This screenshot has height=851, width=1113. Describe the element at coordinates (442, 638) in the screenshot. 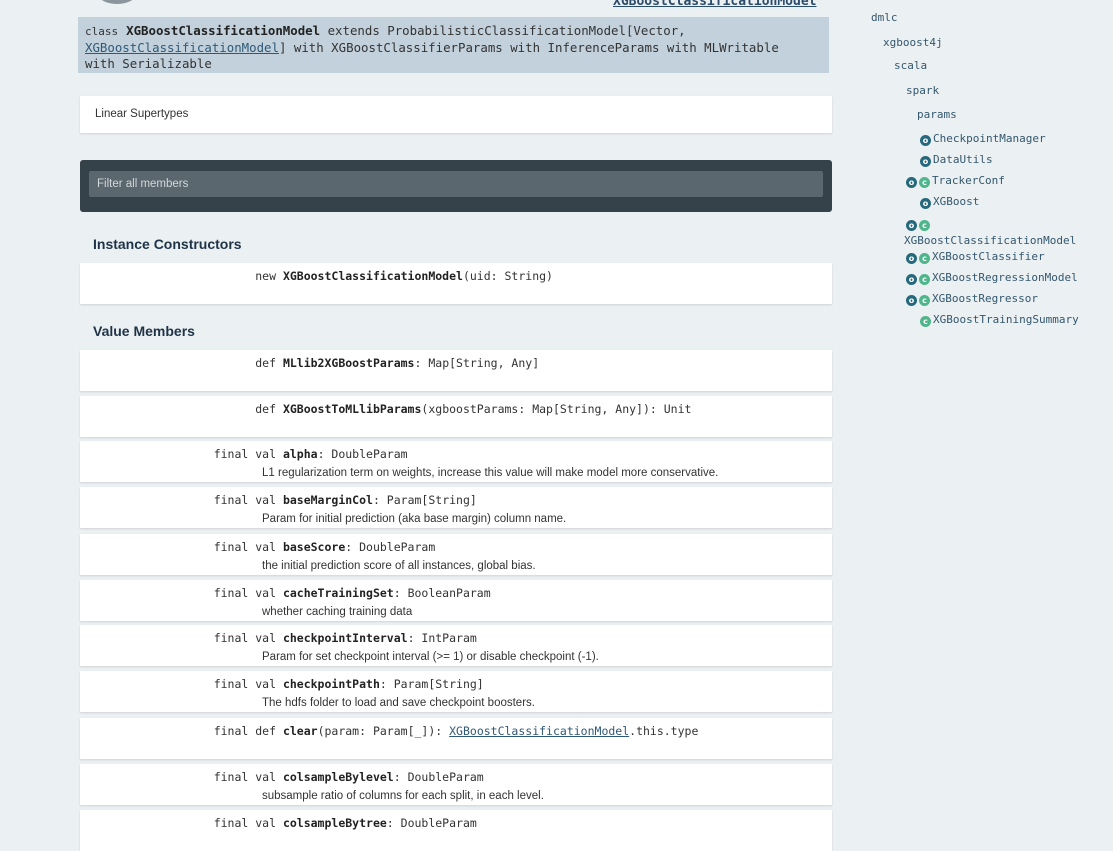

I see `member-type-signature: : IntParam` at that location.